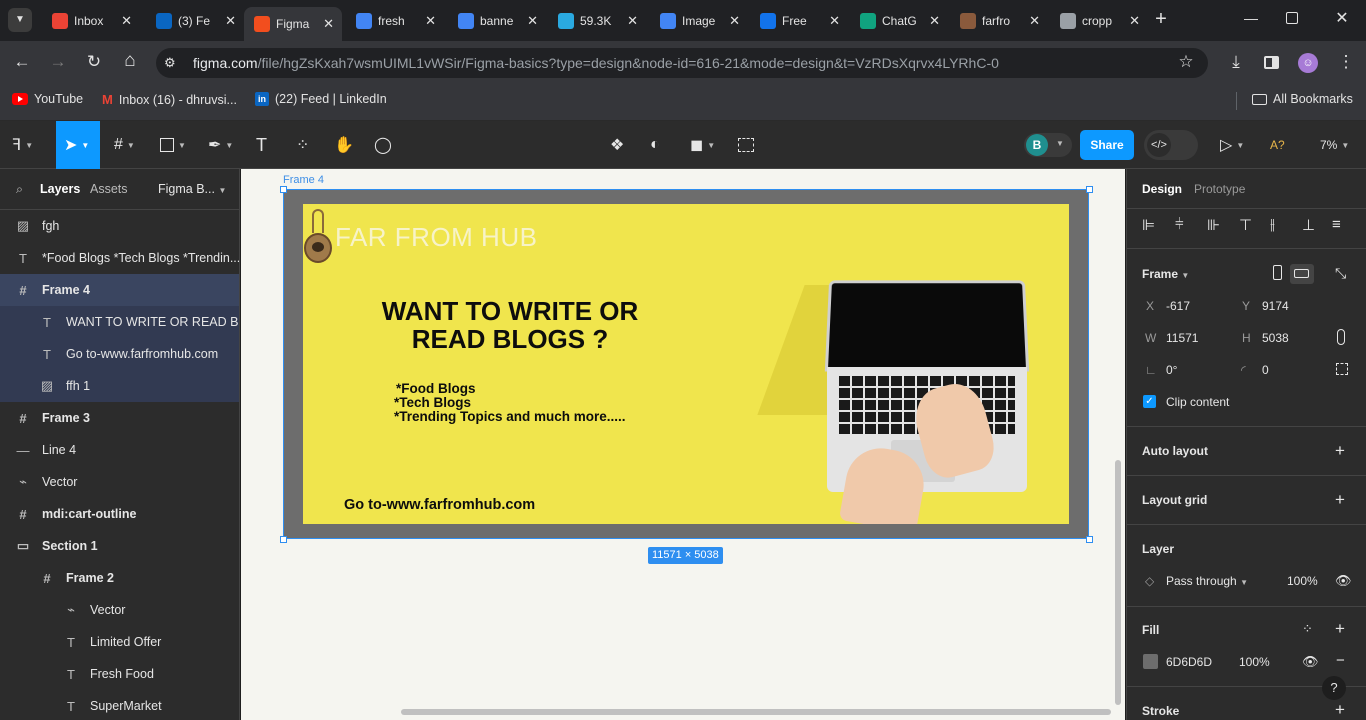 This screenshot has height=720, width=1366. I want to click on browser-tab: 59.3K ✕, so click(597, 20).